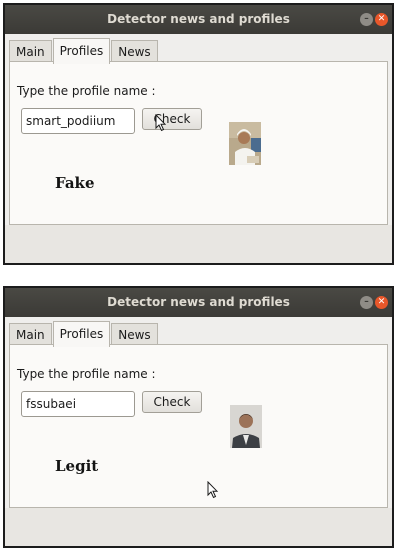  I want to click on verdict-label: Fake, so click(75, 183).